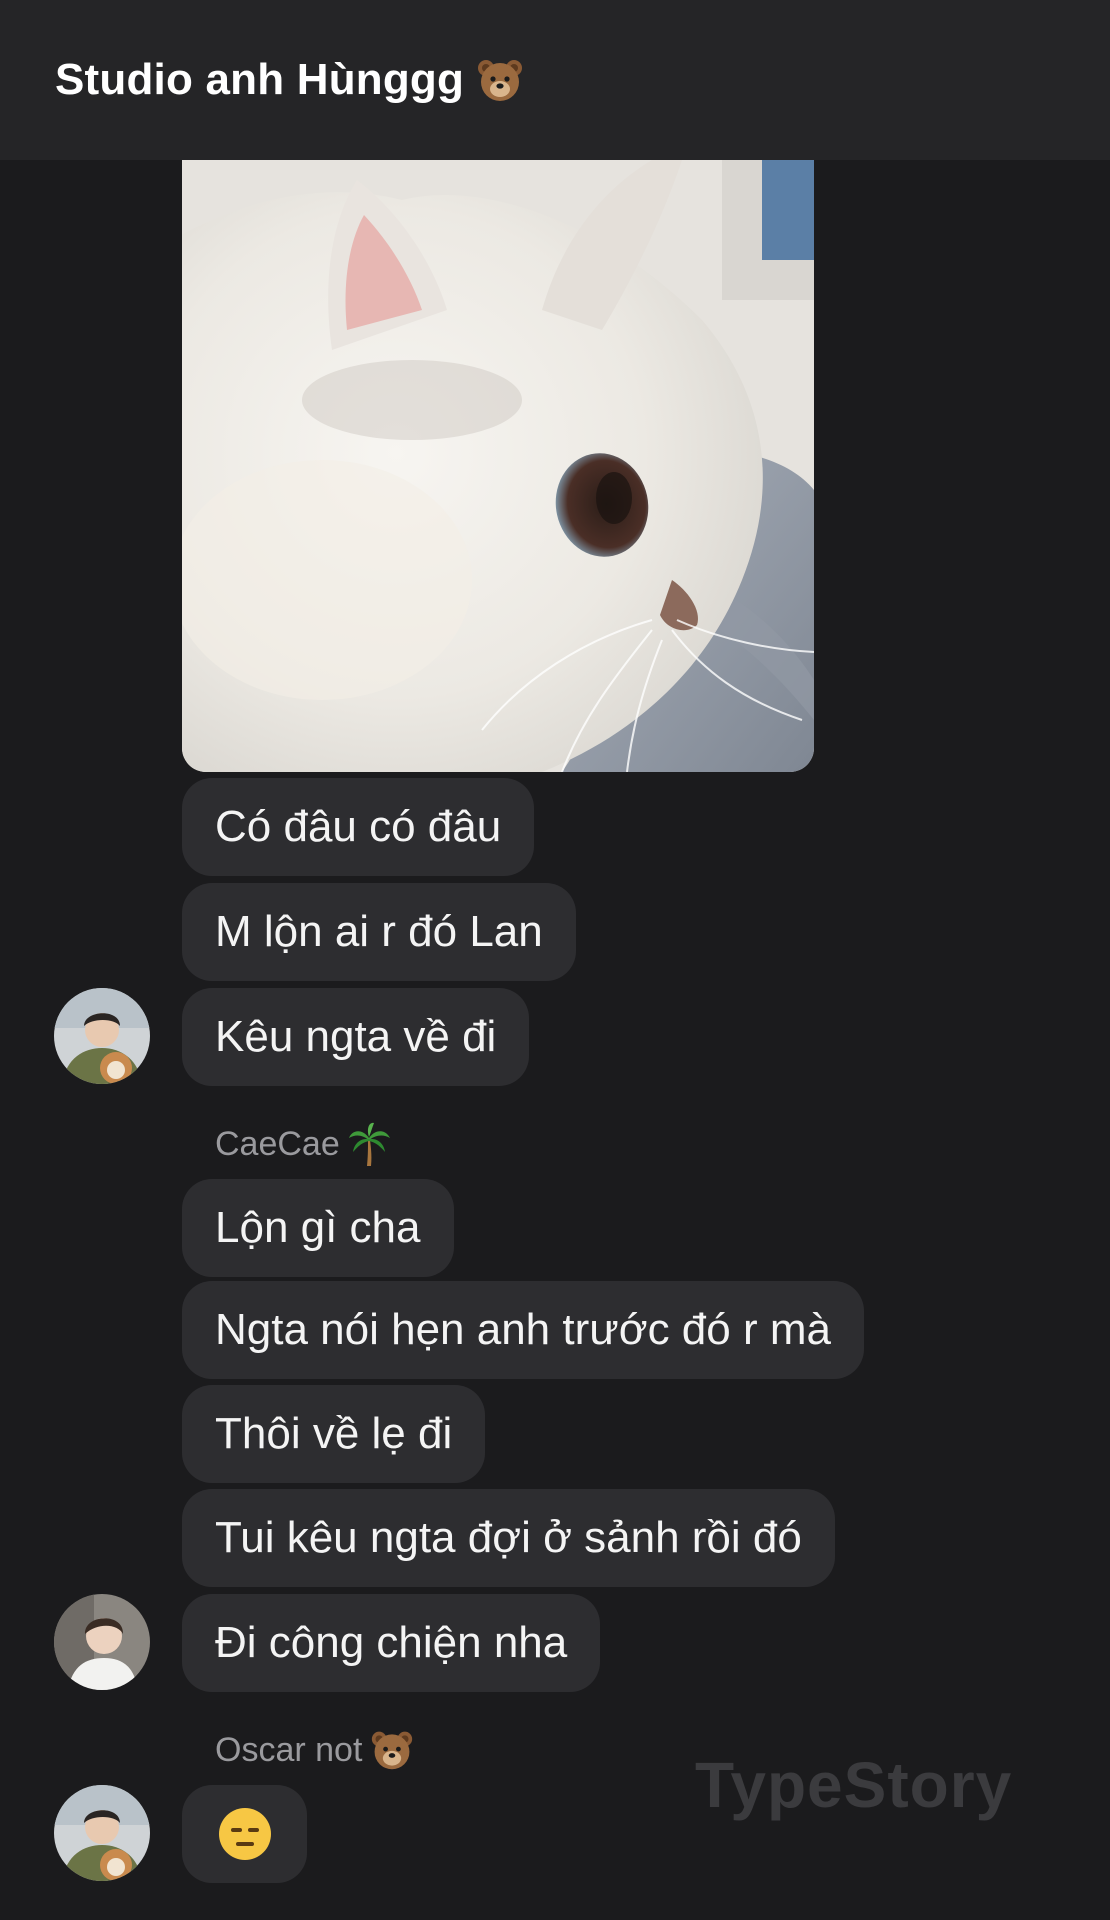 This screenshot has width=1110, height=1920. Describe the element at coordinates (289, 1749) in the screenshot. I see `sender-name-text: Oscar not` at that location.